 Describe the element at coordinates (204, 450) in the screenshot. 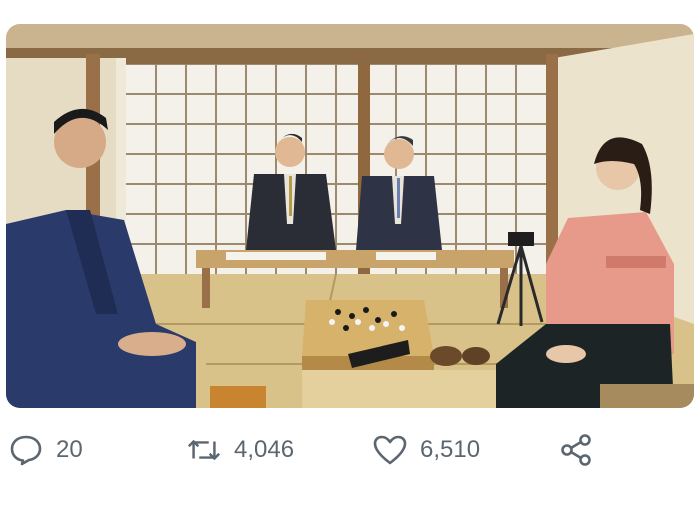

I see `retweet-icon` at that location.